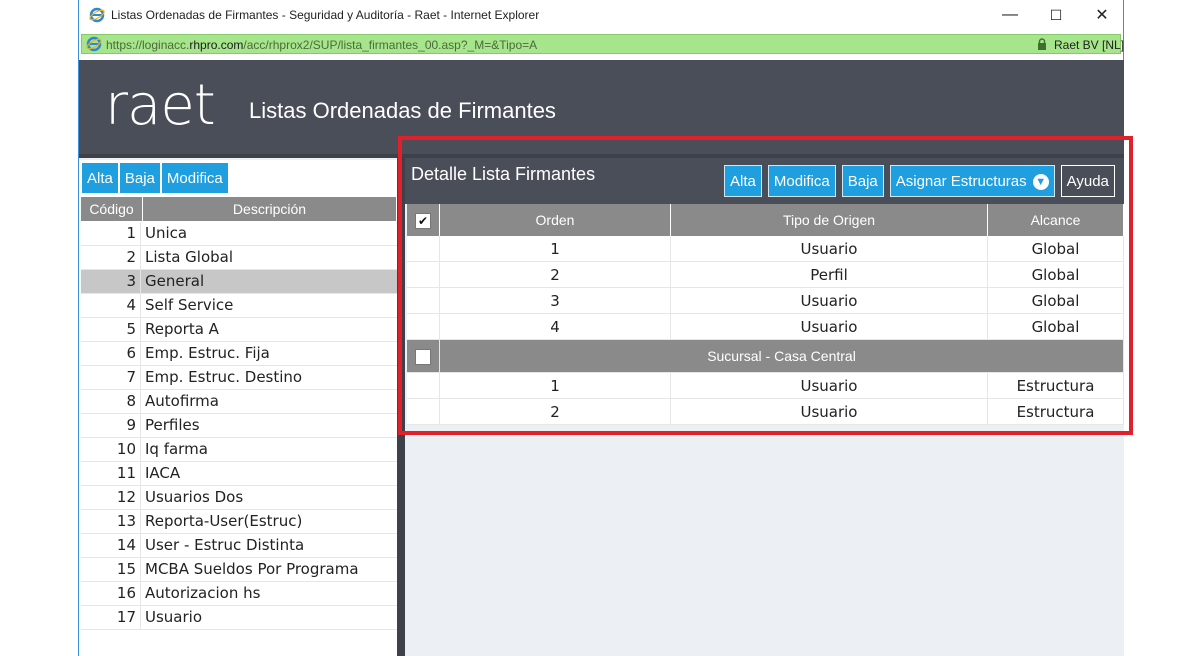 The height and width of the screenshot is (656, 1200). What do you see at coordinates (194, 178) in the screenshot?
I see `modifica-button: Modifica` at bounding box center [194, 178].